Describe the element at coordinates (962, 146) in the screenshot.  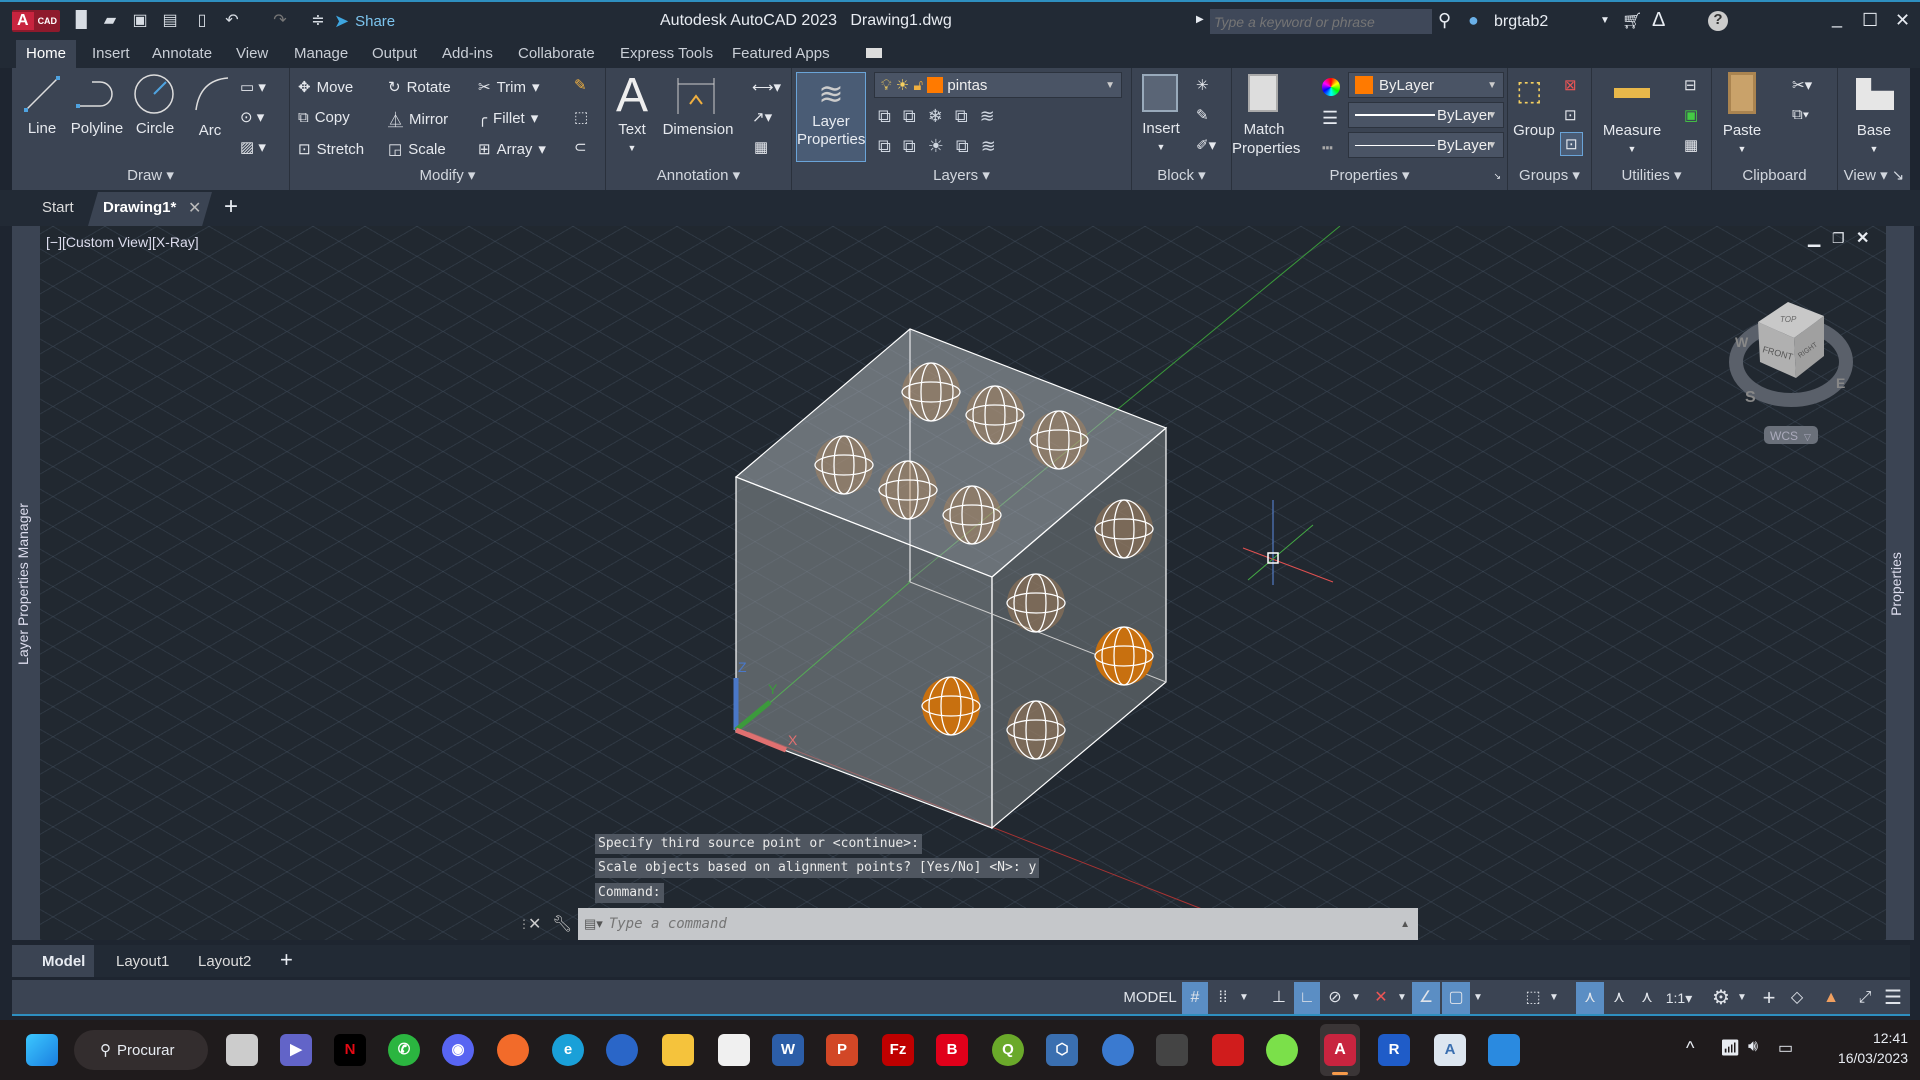
I see `layer-unlock-icon: ⧉` at that location.